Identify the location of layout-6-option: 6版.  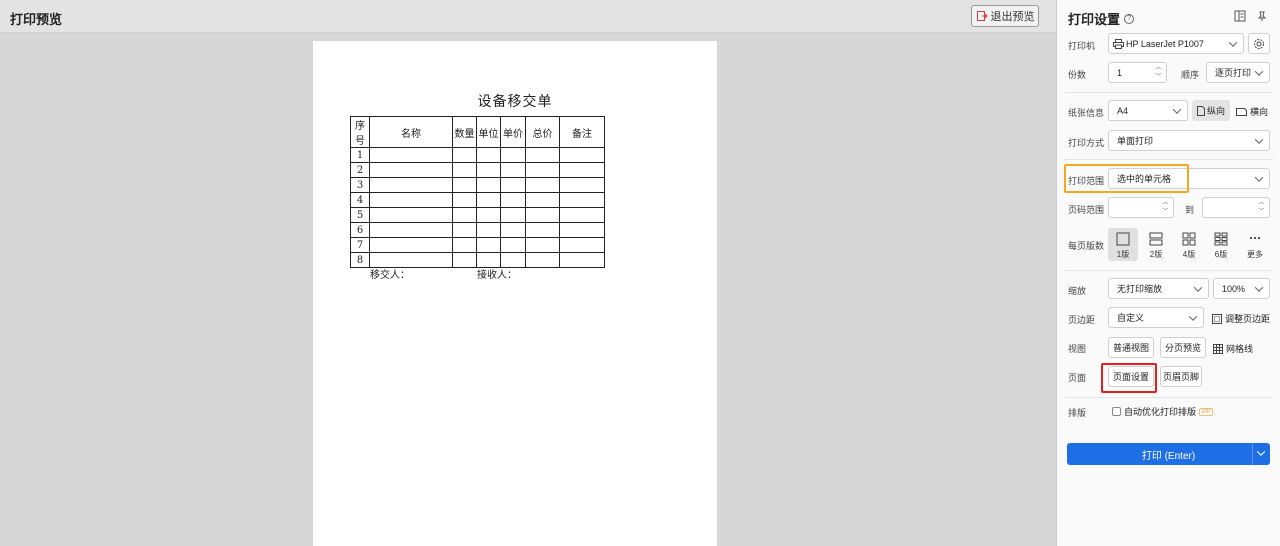
(1221, 244).